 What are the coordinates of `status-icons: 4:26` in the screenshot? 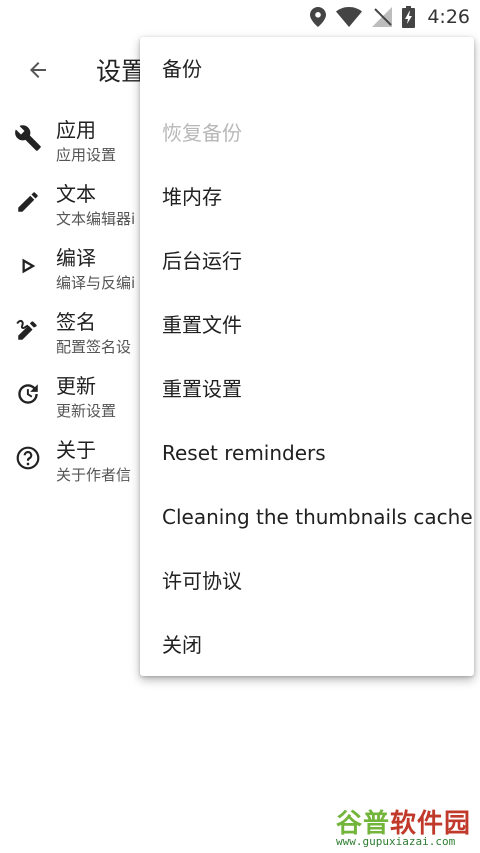 It's located at (390, 17).